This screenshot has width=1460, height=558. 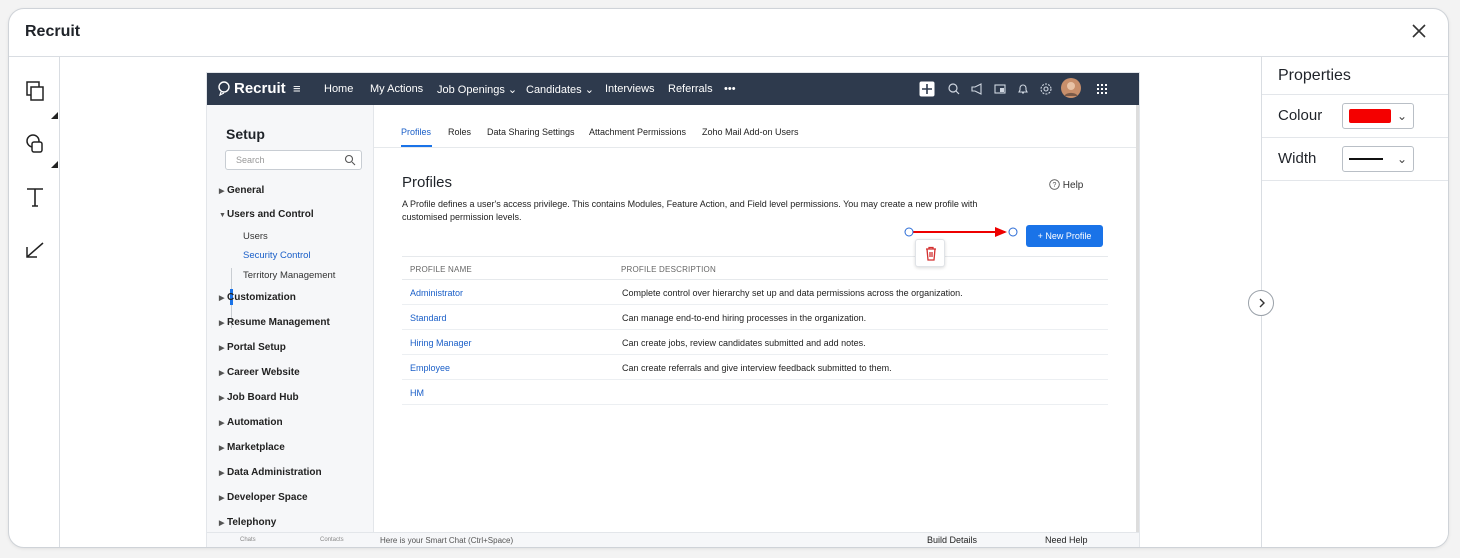 I want to click on colour-label: Colour, so click(x=1300, y=115).